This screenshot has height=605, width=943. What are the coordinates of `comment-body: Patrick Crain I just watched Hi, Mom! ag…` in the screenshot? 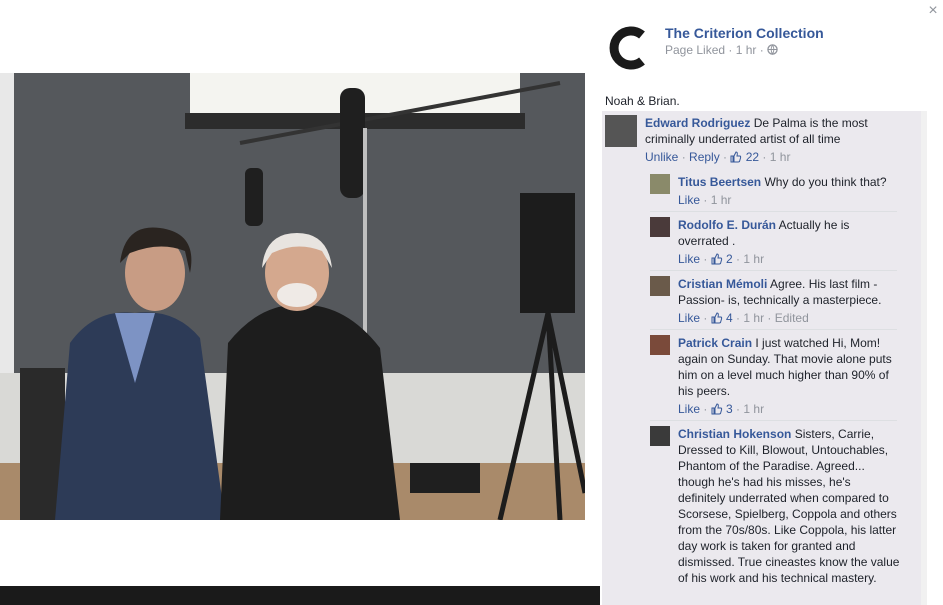 It's located at (789, 367).